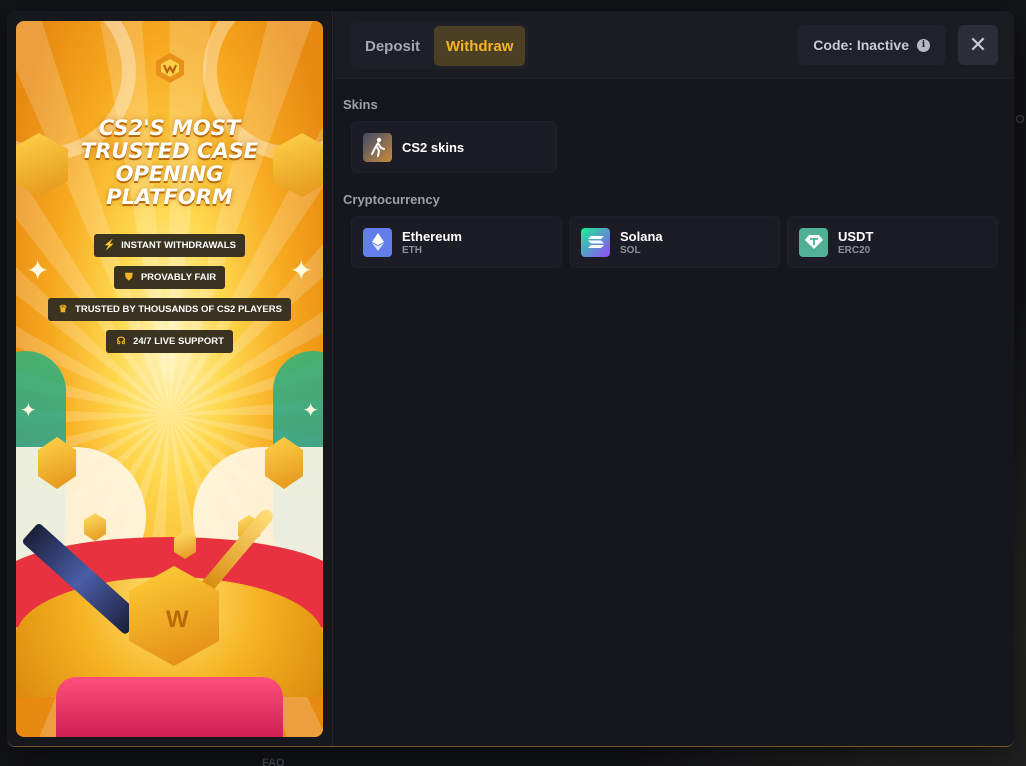 This screenshot has height=766, width=1026. I want to click on option-ethereum: Ethereum ETH, so click(456, 242).